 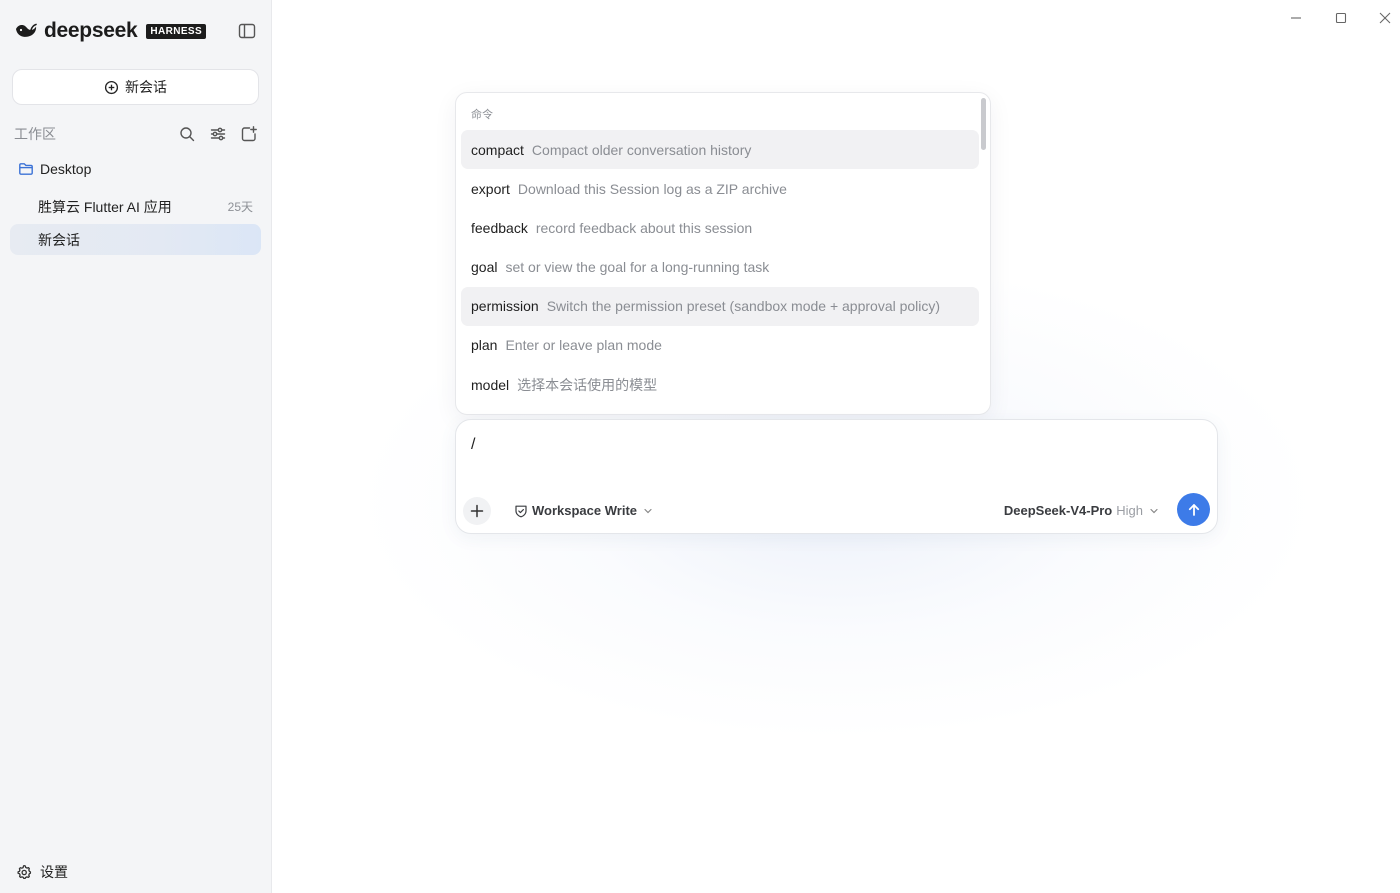 I want to click on command-name: feedback, so click(x=499, y=227).